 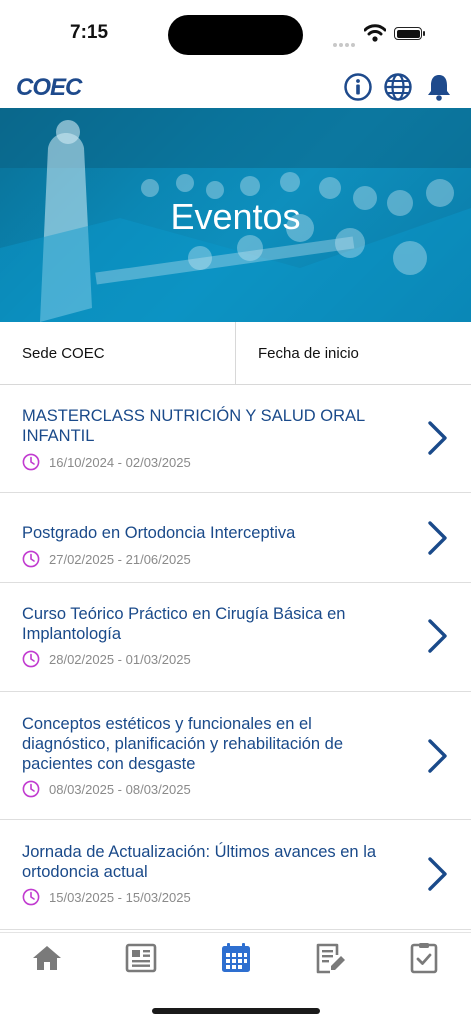 I want to click on home-indicator, so click(x=236, y=1011).